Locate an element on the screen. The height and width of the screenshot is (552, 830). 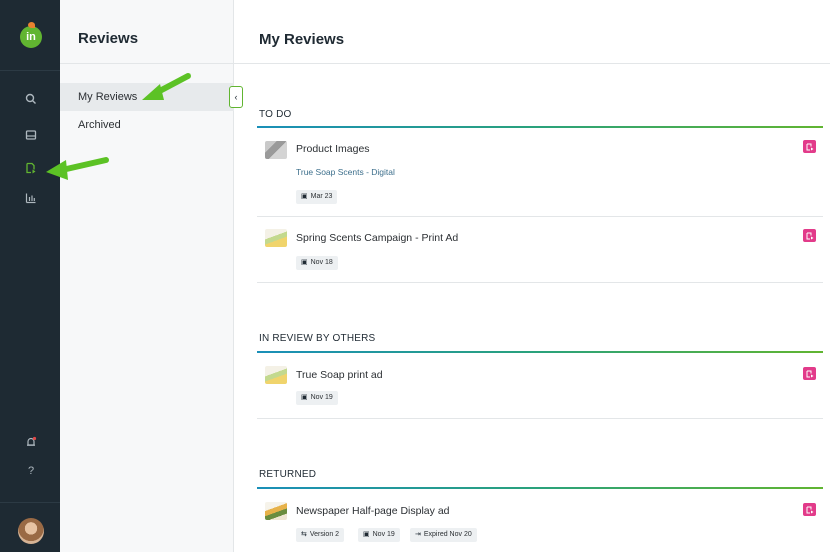
collapse-panel-button: ‹ is located at coordinates (236, 97).